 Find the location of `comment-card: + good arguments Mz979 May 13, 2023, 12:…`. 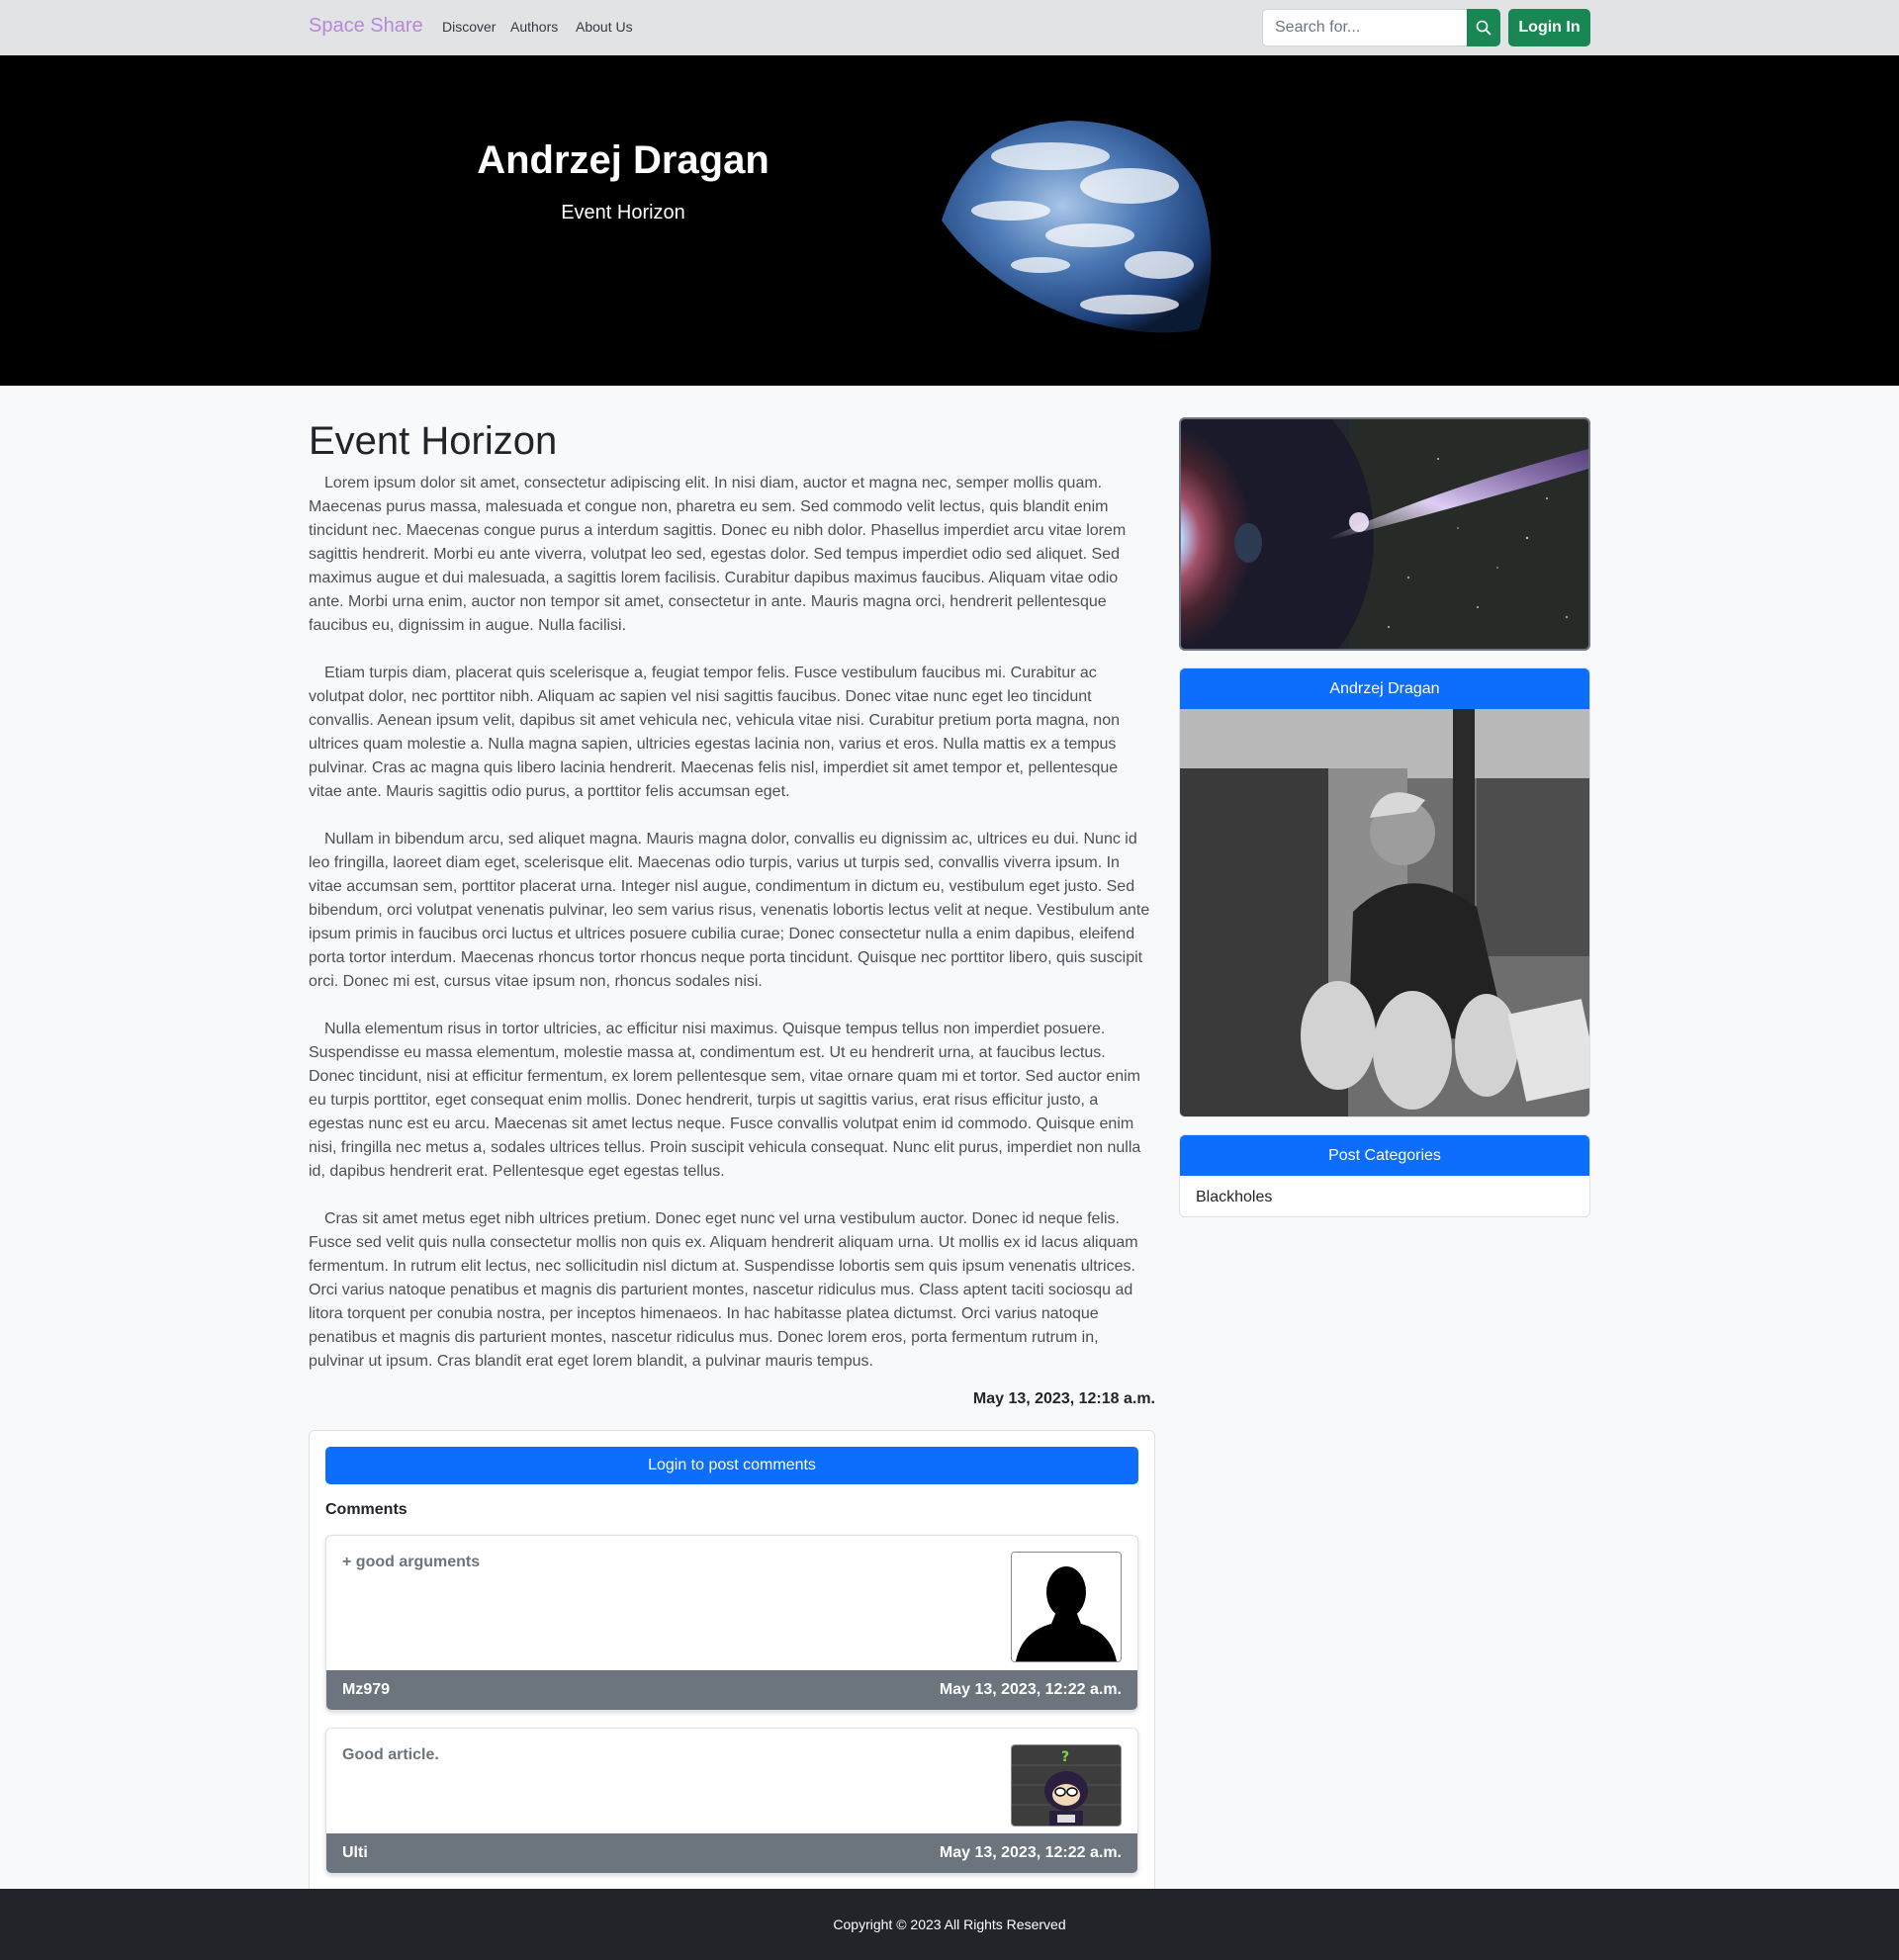

comment-card: + good arguments Mz979 May 13, 2023, 12:… is located at coordinates (731, 1623).